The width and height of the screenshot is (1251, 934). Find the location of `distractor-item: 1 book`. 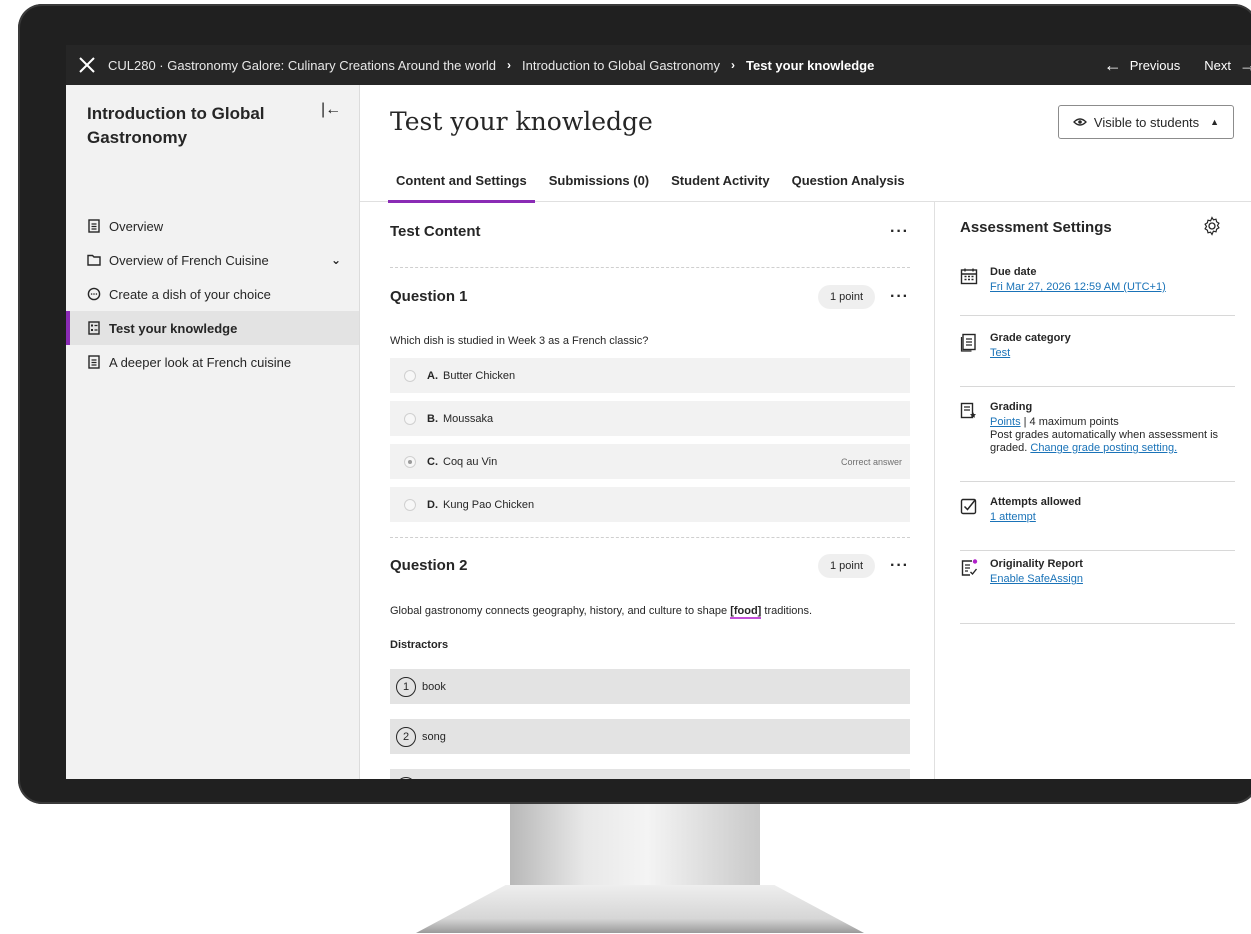

distractor-item: 1 book is located at coordinates (650, 686).